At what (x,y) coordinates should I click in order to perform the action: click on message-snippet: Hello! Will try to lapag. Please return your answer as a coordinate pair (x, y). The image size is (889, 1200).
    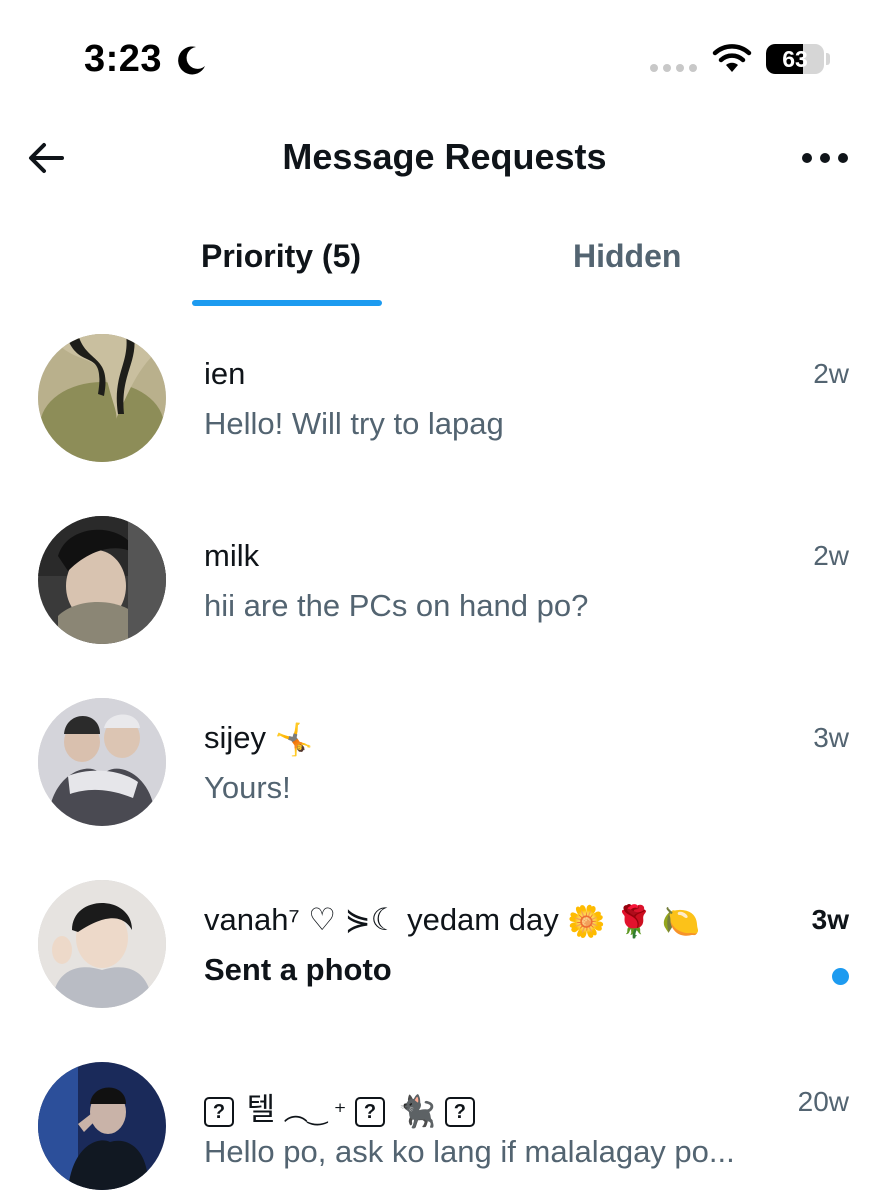
    Looking at the image, I should click on (354, 423).